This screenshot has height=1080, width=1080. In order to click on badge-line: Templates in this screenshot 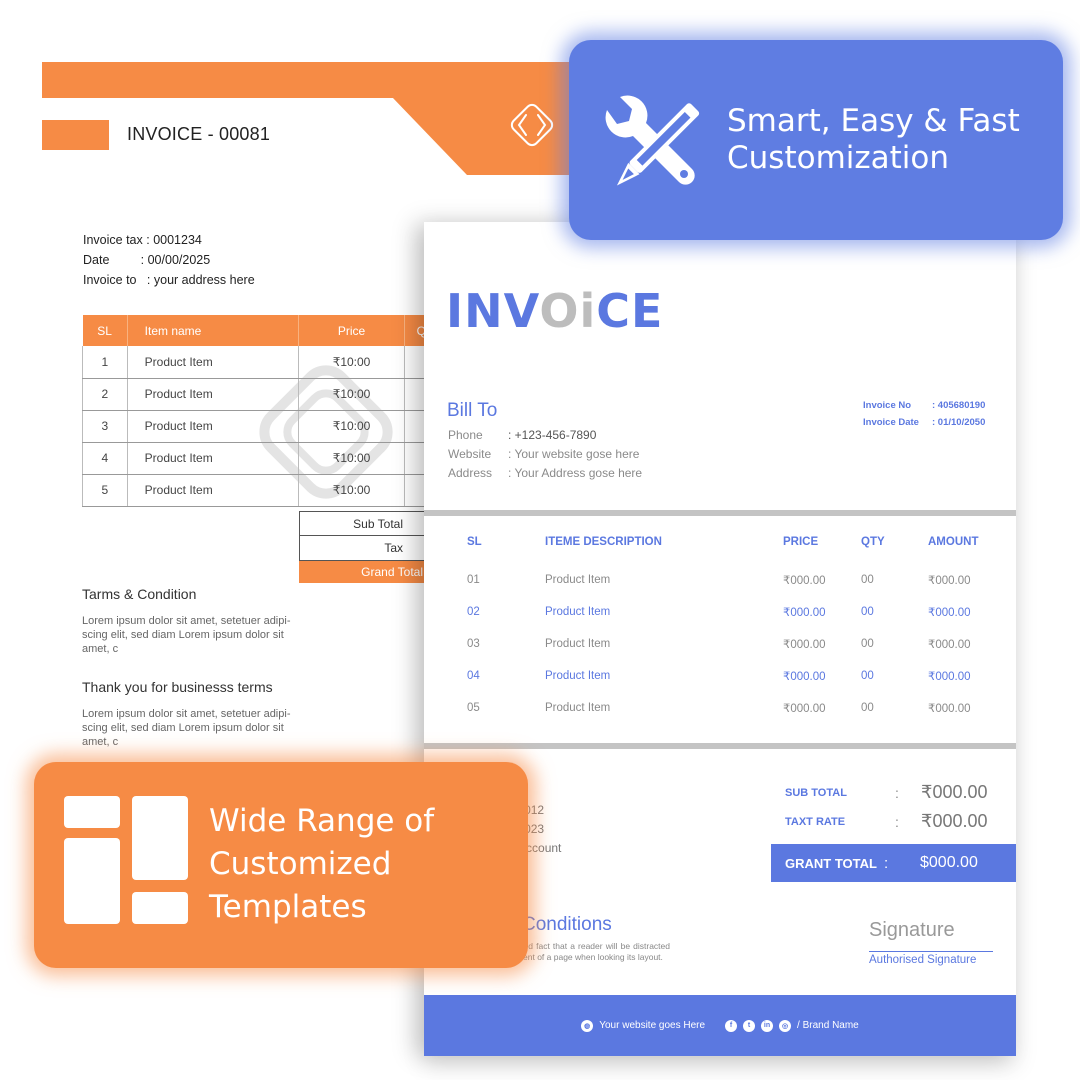, I will do `click(288, 907)`.